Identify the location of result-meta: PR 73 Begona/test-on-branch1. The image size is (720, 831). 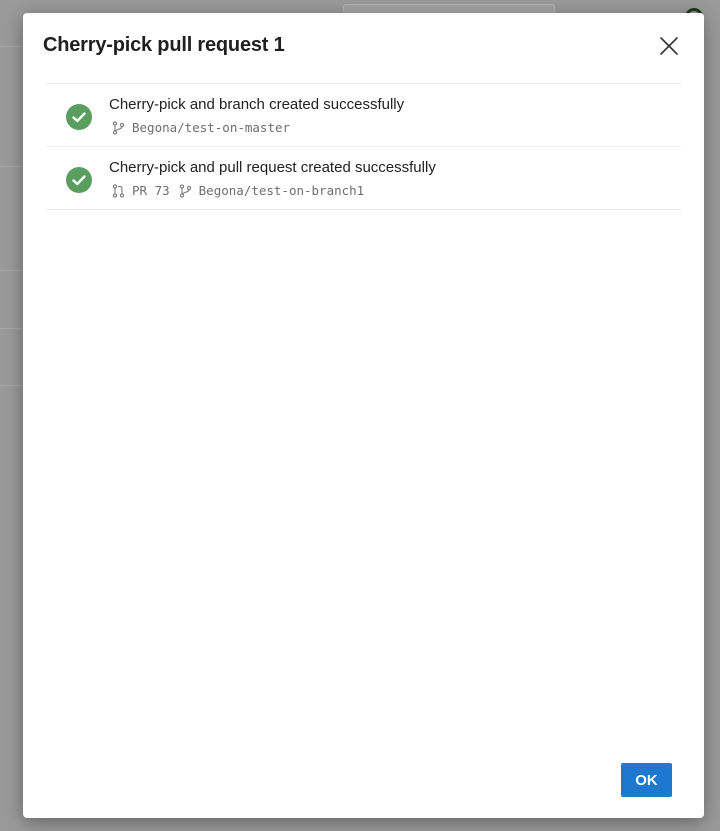
(238, 190).